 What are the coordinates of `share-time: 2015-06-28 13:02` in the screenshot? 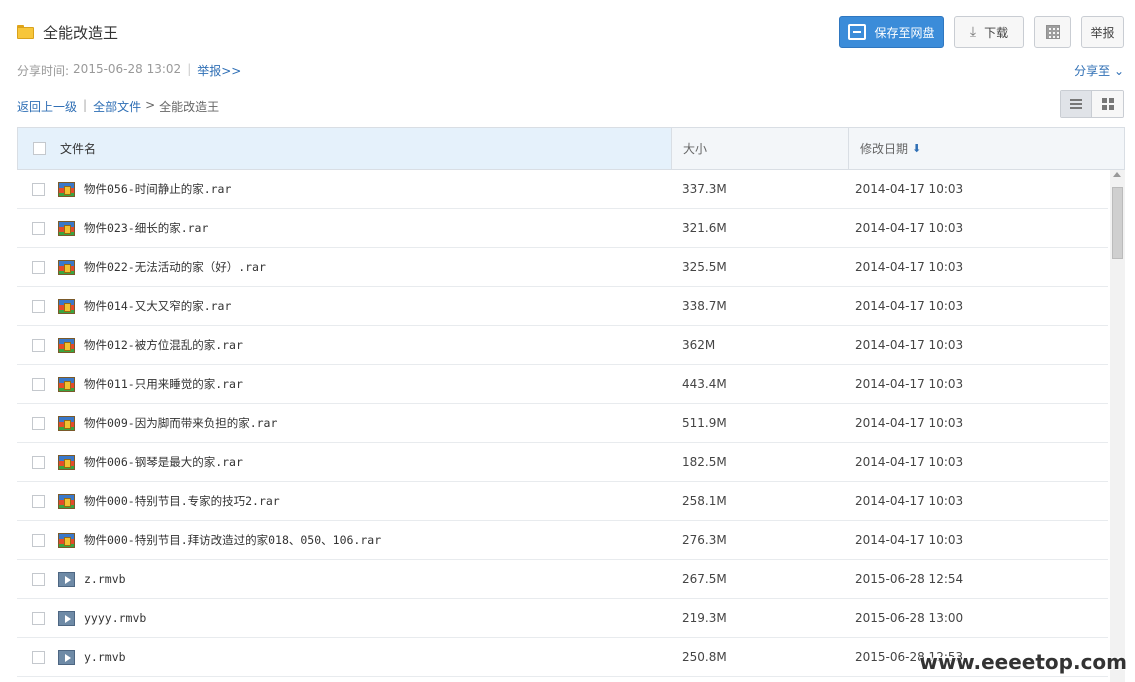 It's located at (127, 69).